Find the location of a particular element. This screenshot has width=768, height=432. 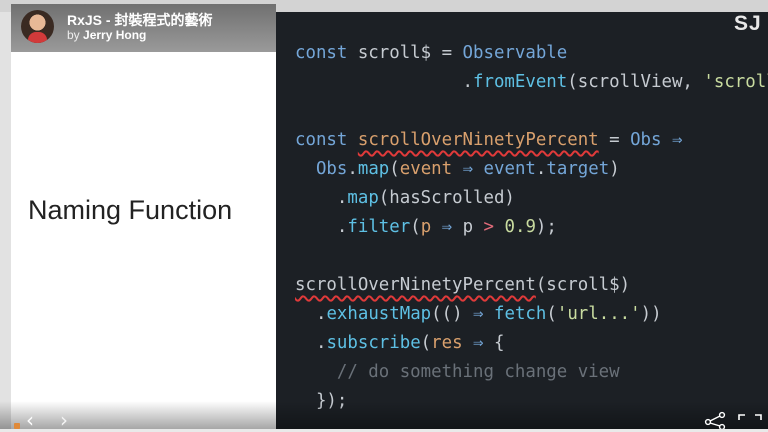

code-line: Obs.map(event ⇒ event.target) is located at coordinates (467, 169).